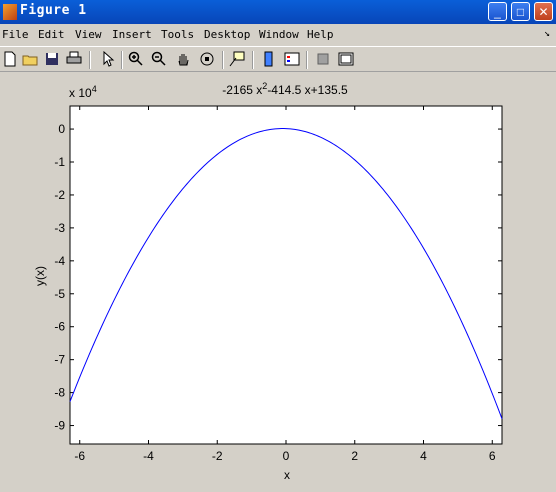 The width and height of the screenshot is (556, 492). I want to click on pan-hand-icon, so click(183, 59).